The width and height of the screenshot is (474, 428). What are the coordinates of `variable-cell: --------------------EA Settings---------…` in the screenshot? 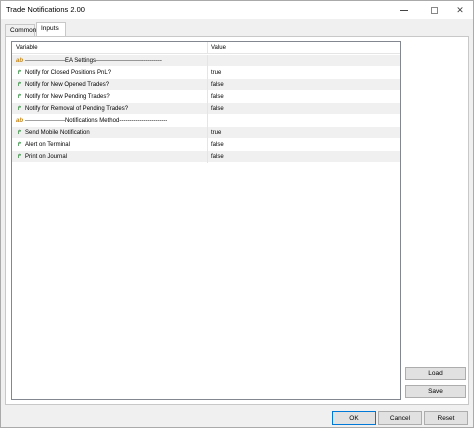 It's located at (93, 61).